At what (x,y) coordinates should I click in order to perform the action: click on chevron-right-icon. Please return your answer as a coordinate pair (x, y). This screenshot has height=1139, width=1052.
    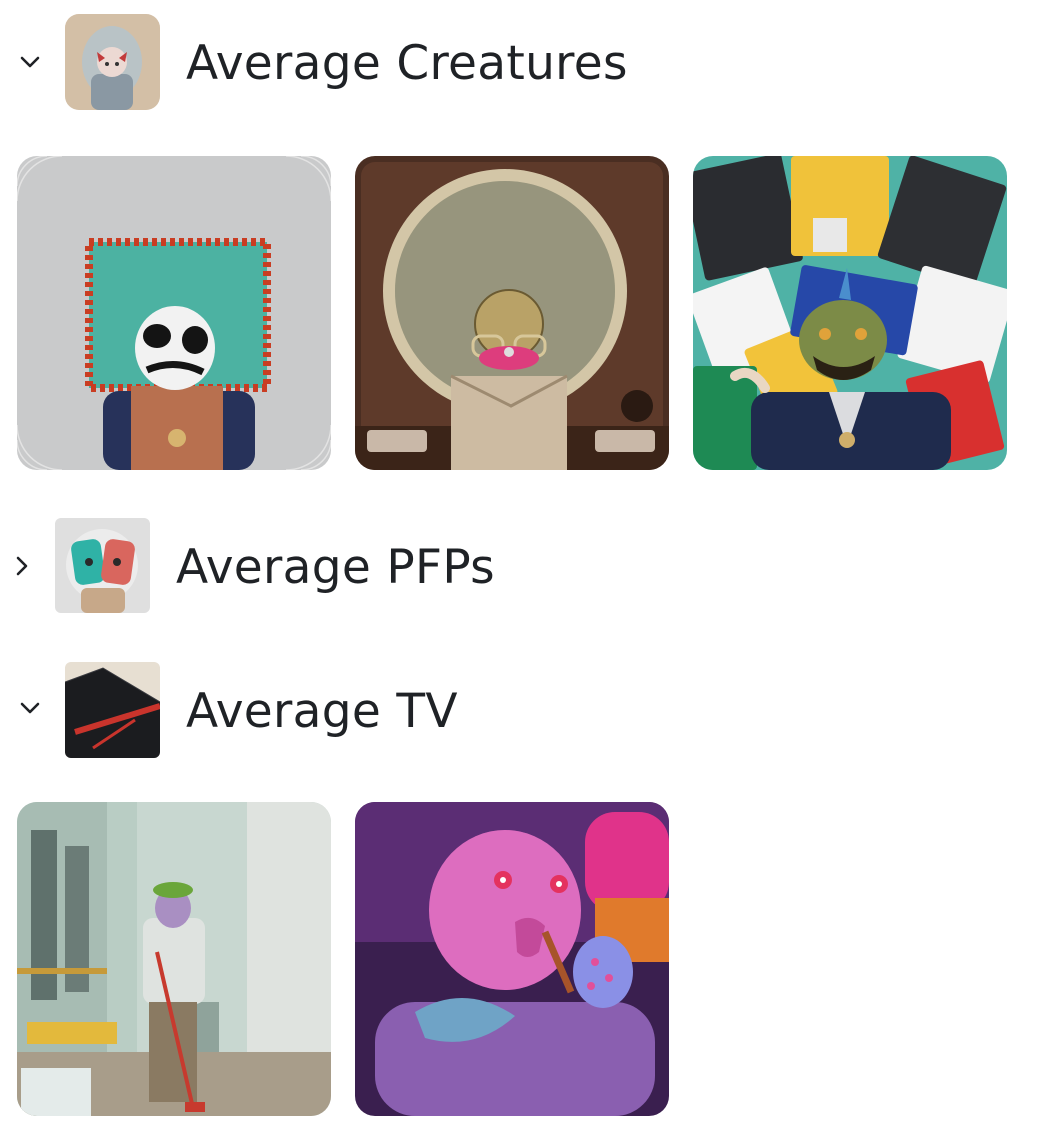
    Looking at the image, I should click on (22, 566).